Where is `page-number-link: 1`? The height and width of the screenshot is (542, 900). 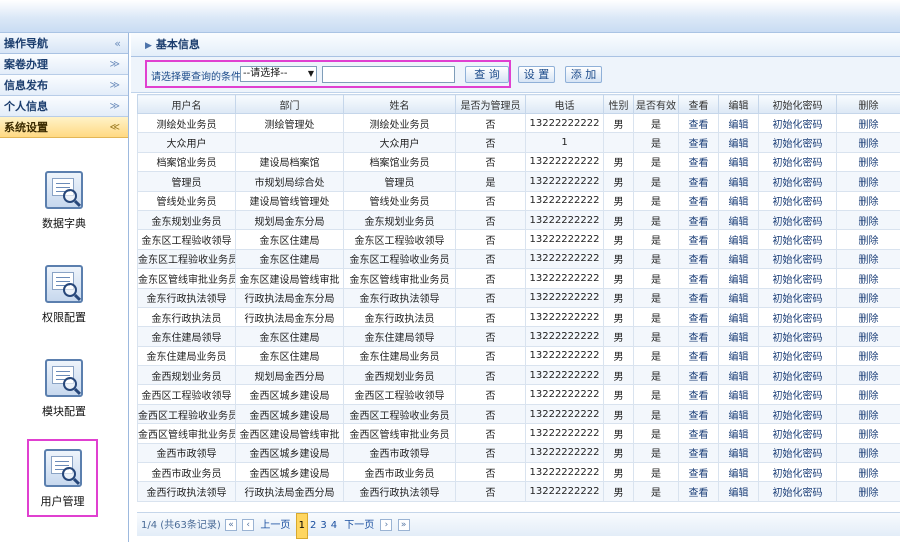
page-number-link: 1 is located at coordinates (301, 526).